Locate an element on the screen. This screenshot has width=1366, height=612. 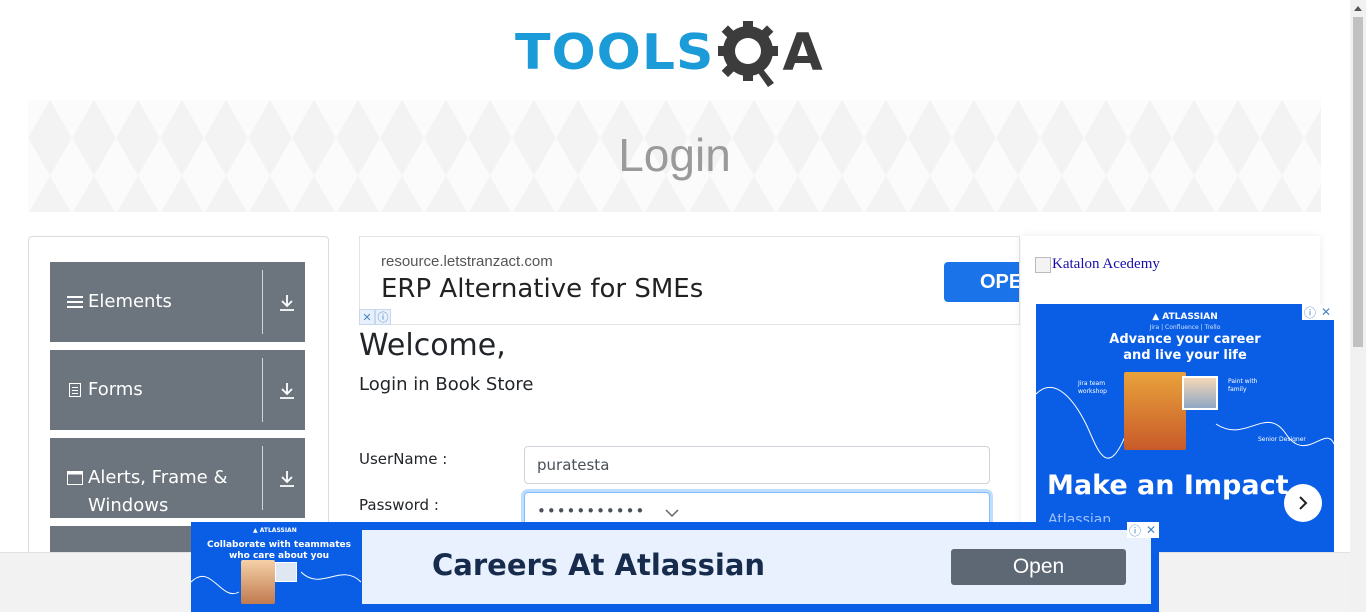
ad-impact-title: Make an Impact is located at coordinates (1168, 485).